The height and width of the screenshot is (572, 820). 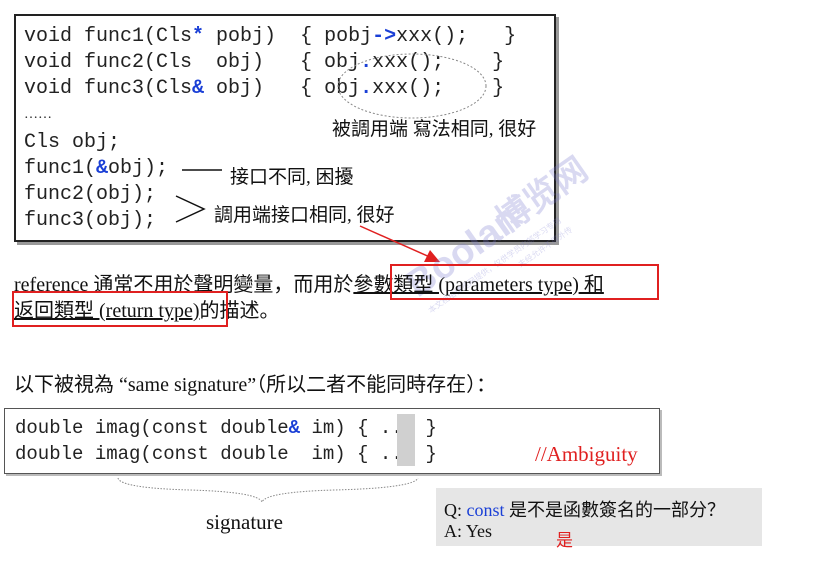 I want to click on gray-separator, so click(x=406, y=440).